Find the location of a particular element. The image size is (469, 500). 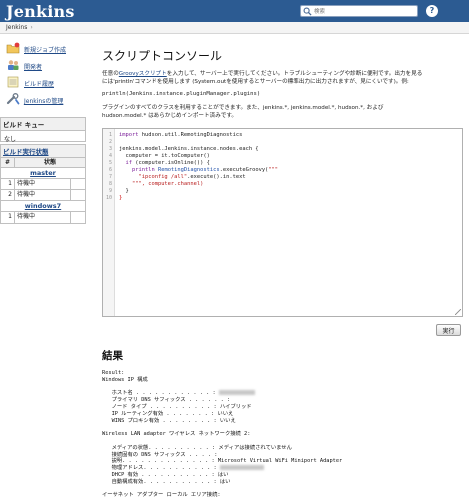

code-line: """, computer.channel) is located at coordinates (161, 184).